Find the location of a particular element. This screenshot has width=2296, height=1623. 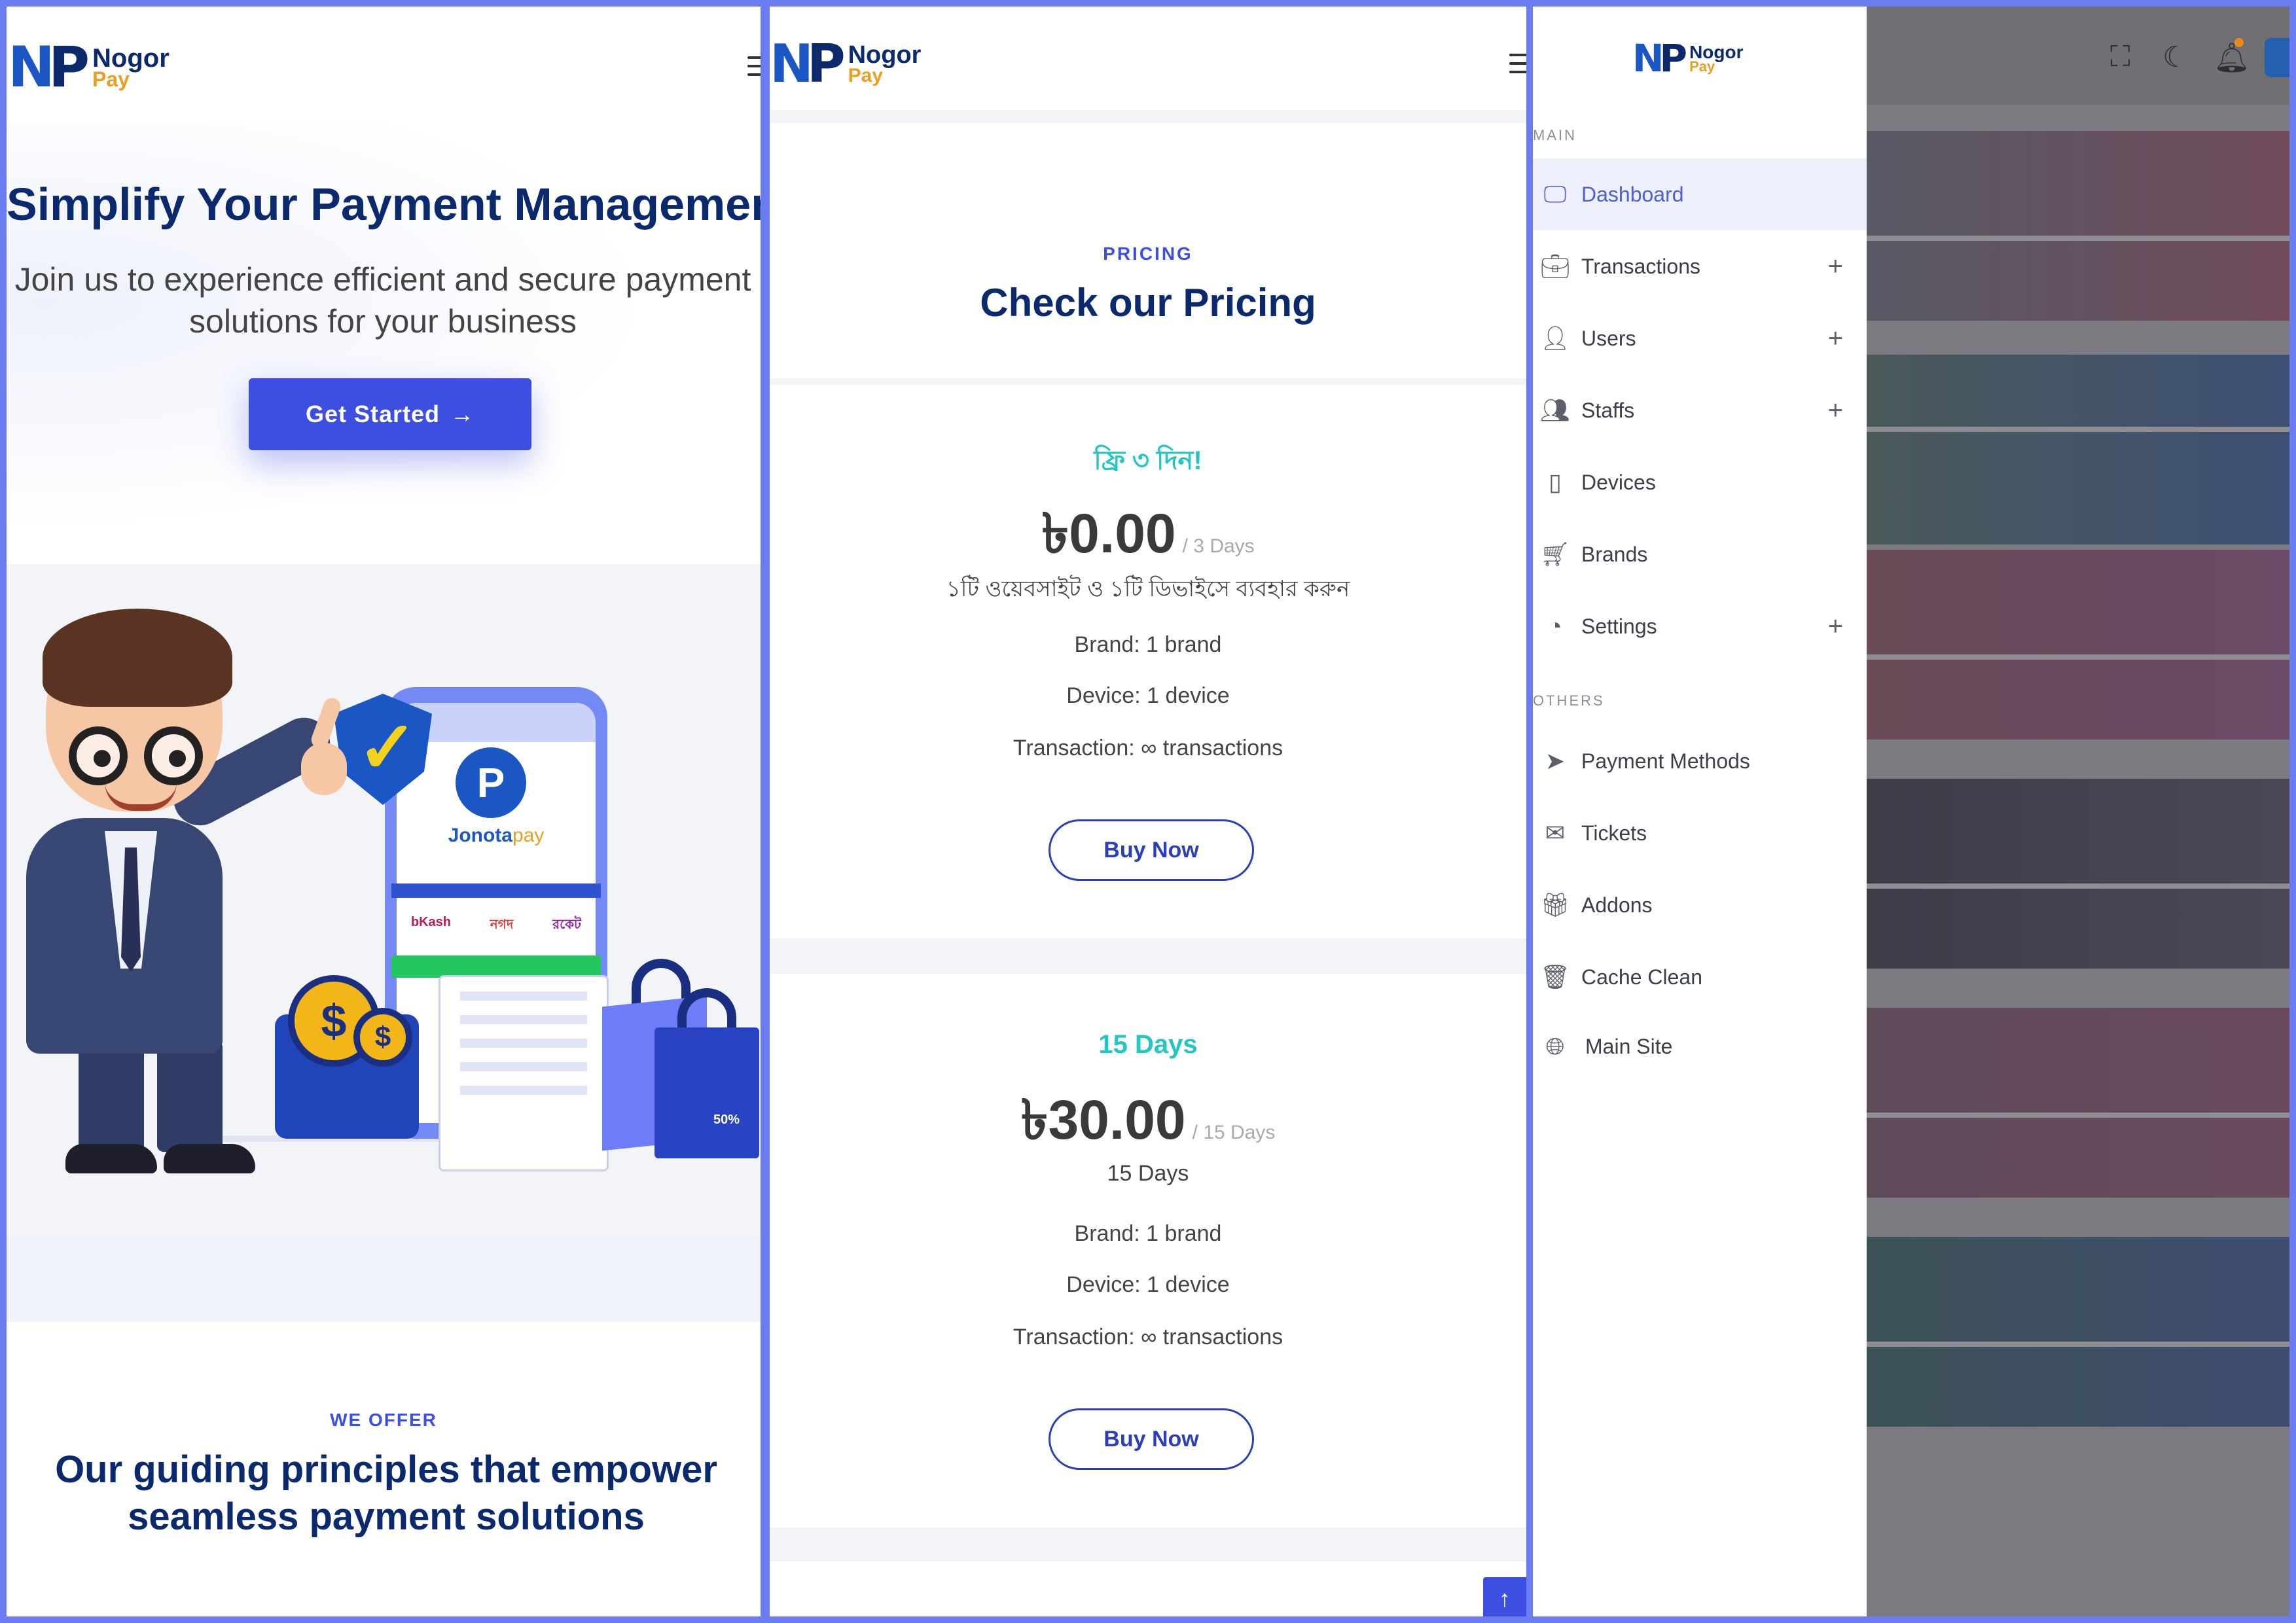

plan-name: 15 Days is located at coordinates (1148, 1044).